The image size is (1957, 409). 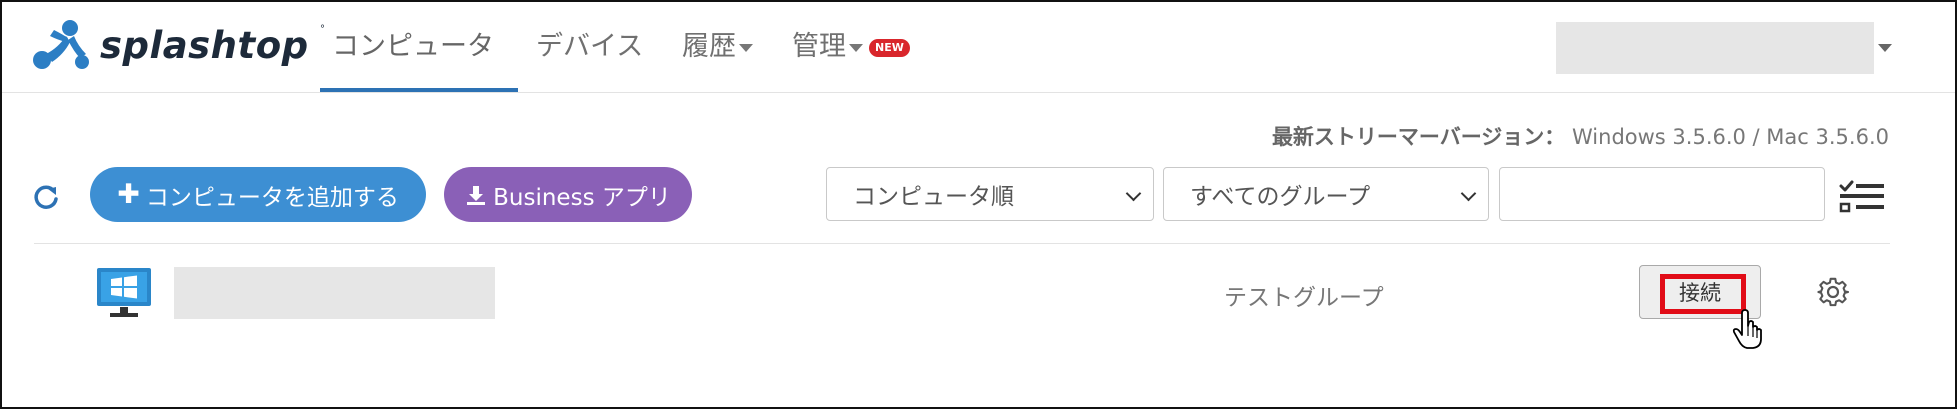 What do you see at coordinates (1730, 137) in the screenshot?
I see `version-value: Windows 3.5.6.0 / Mac 3.5.6.0` at bounding box center [1730, 137].